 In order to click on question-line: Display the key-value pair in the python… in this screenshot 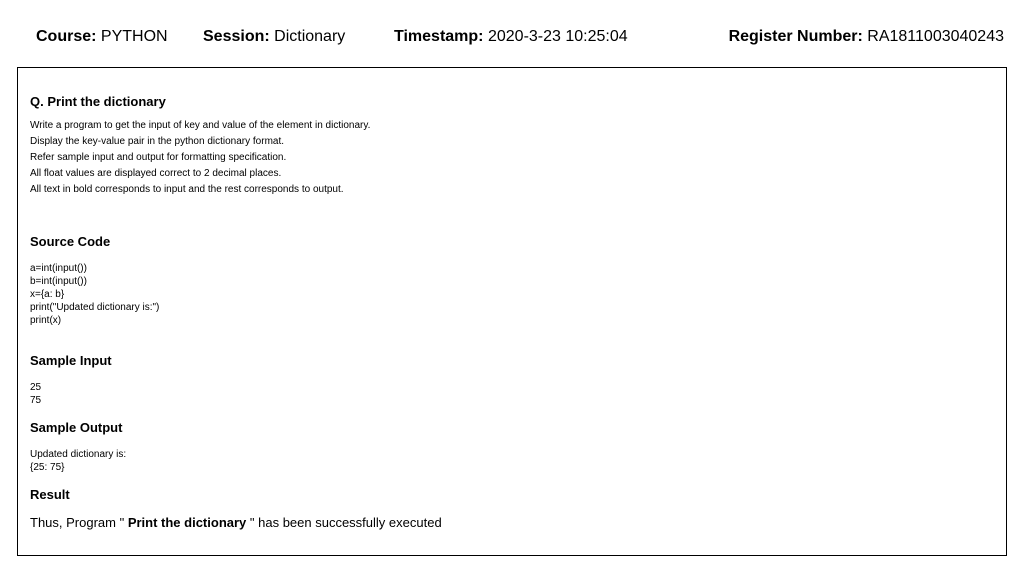, I will do `click(157, 141)`.